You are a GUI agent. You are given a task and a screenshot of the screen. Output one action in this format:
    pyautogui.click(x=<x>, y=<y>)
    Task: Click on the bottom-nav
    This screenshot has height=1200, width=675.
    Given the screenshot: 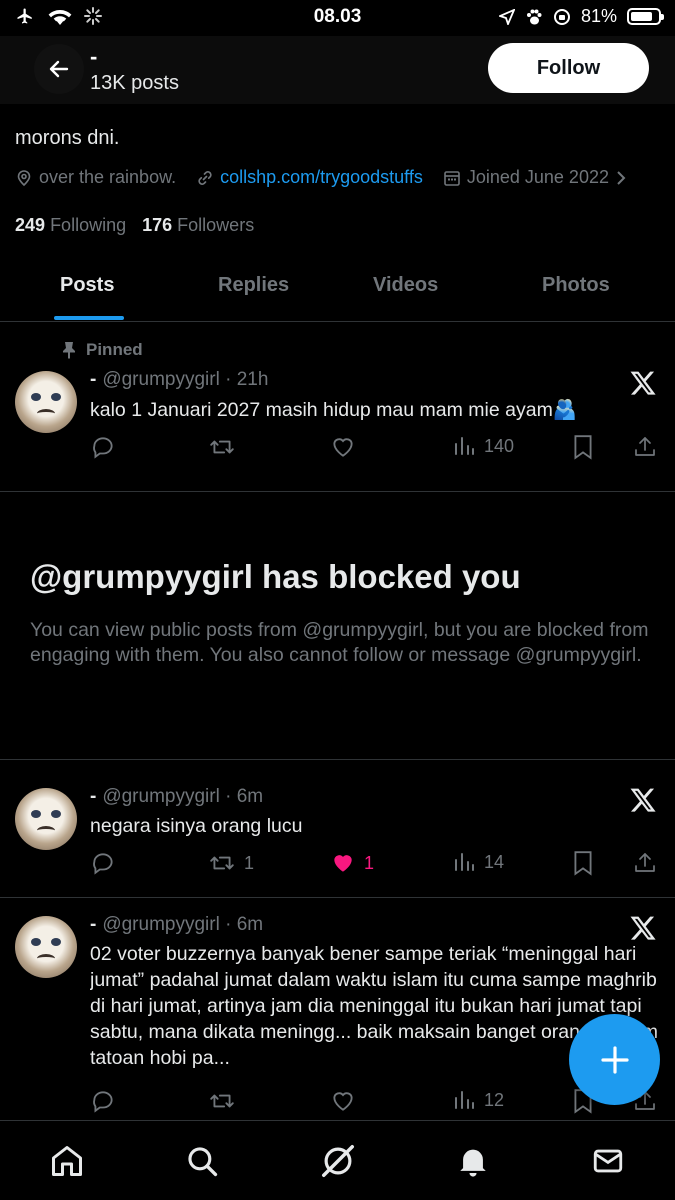 What is the action you would take?
    pyautogui.click(x=337, y=1160)
    